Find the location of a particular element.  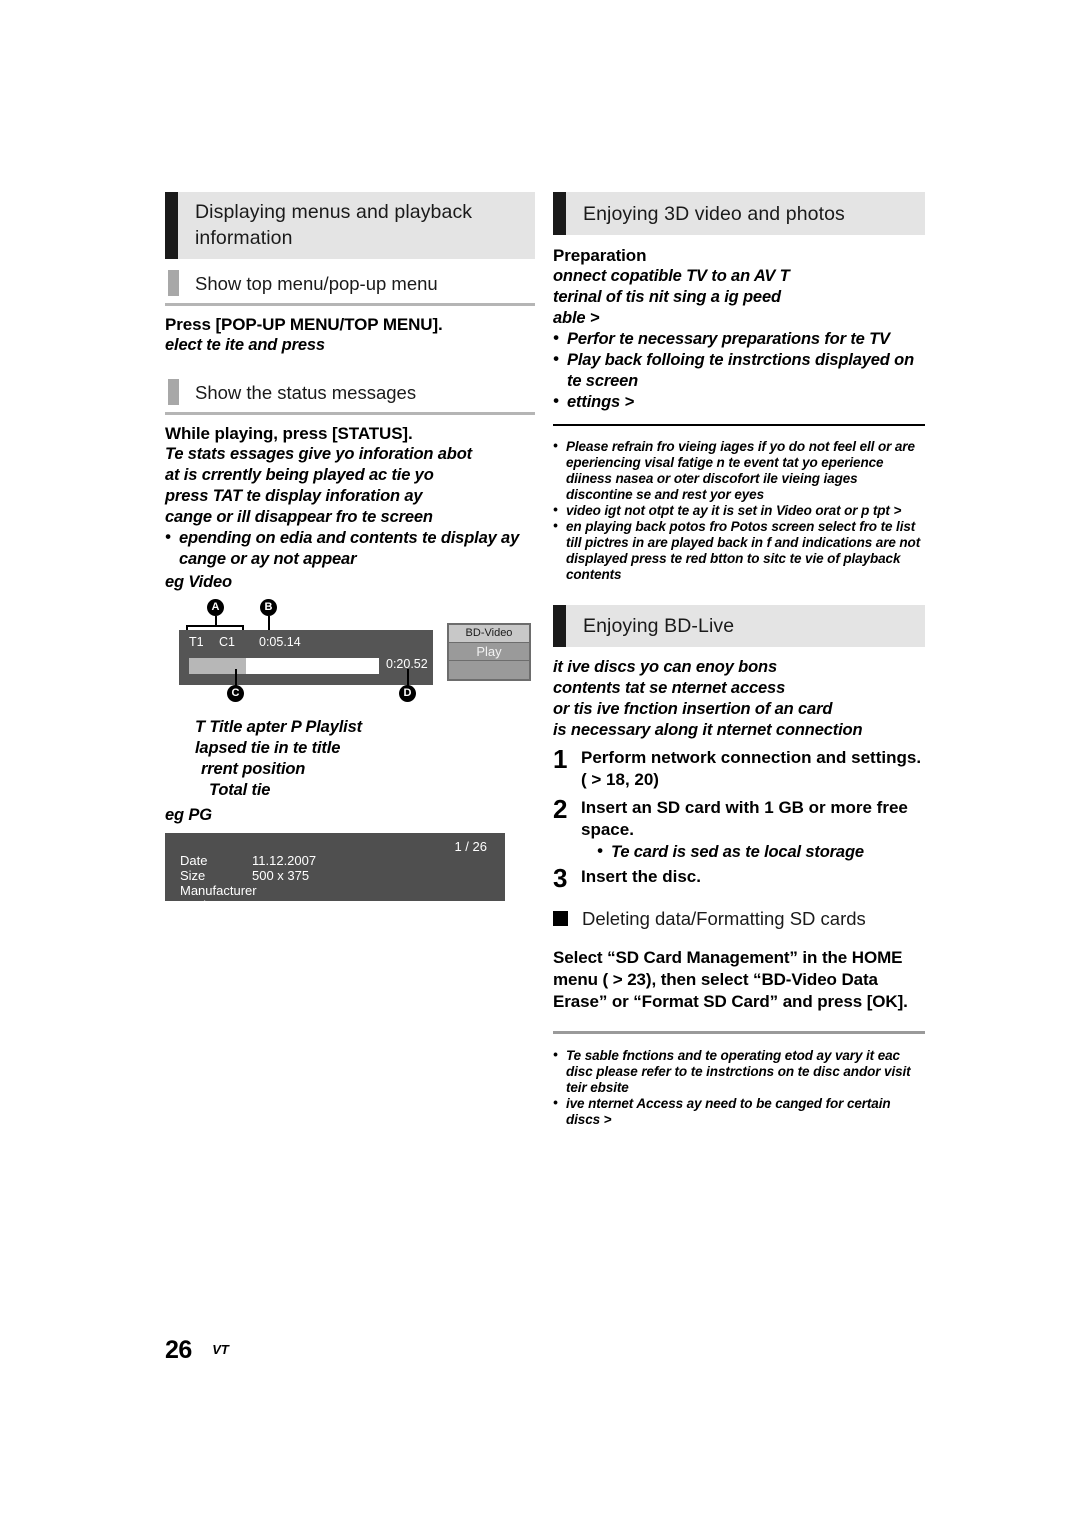

page-number: 26 is located at coordinates (178, 1350).